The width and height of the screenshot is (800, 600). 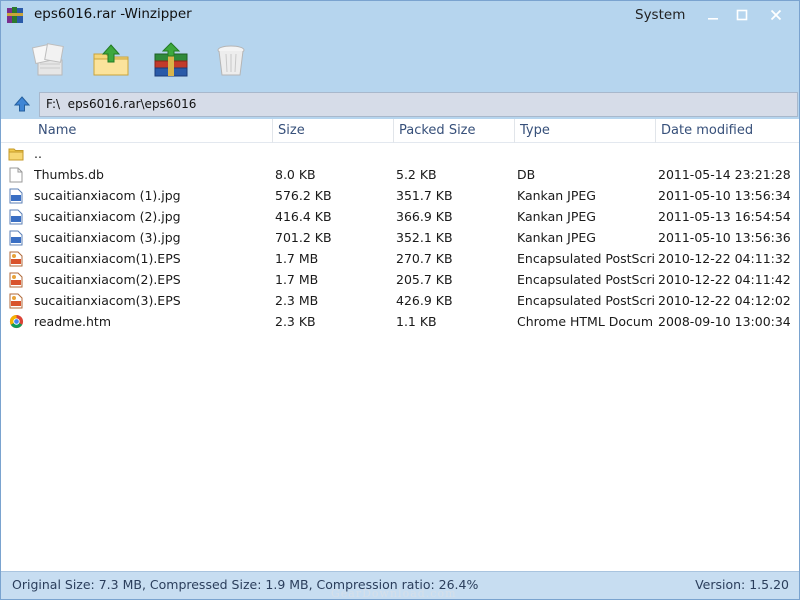 I want to click on file-name: sucaitianxiacom(2).EPS, so click(x=107, y=279).